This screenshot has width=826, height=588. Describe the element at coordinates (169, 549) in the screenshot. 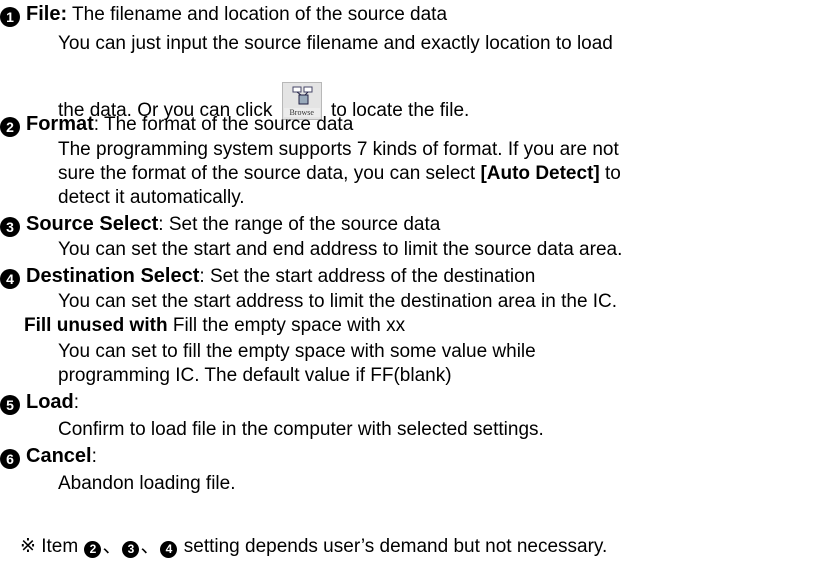

I see `number-badge-4-ref: 4` at that location.